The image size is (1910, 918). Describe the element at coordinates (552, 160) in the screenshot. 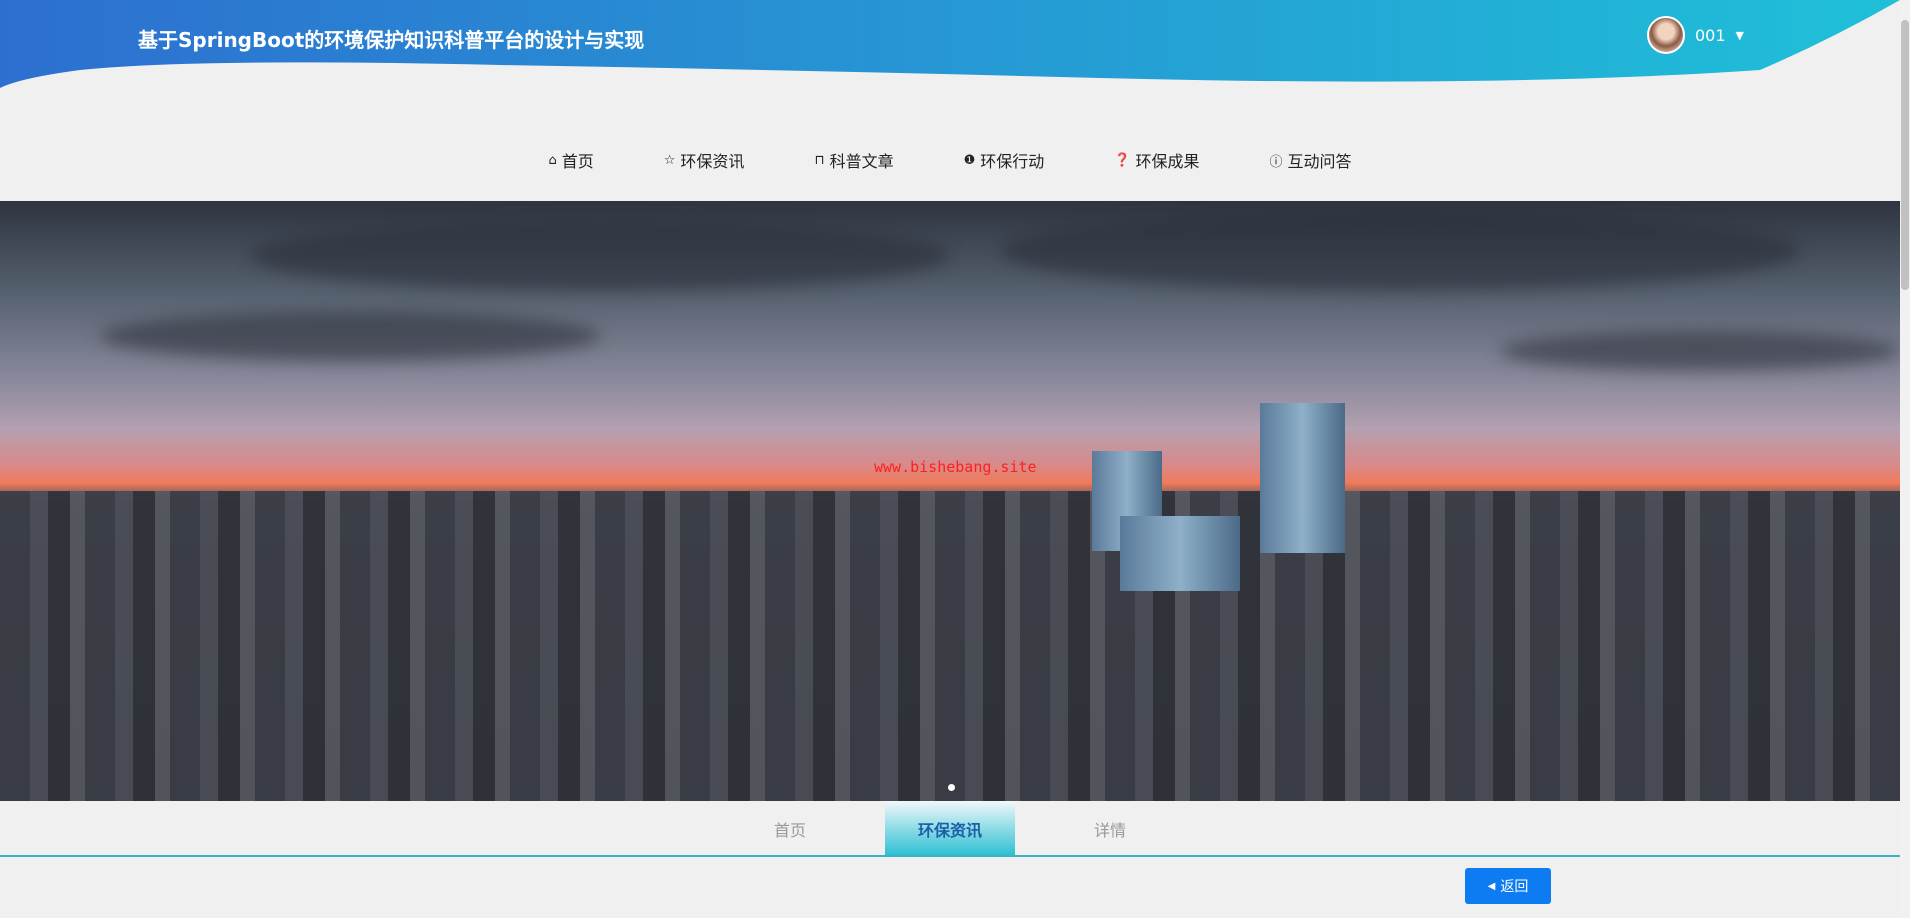

I see `home-icon: ⌂` at that location.